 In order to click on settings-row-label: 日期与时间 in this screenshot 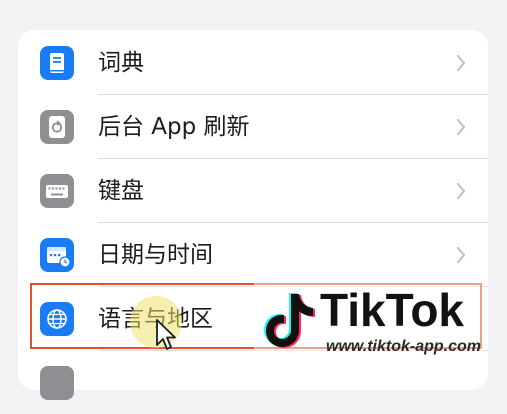, I will do `click(155, 255)`.